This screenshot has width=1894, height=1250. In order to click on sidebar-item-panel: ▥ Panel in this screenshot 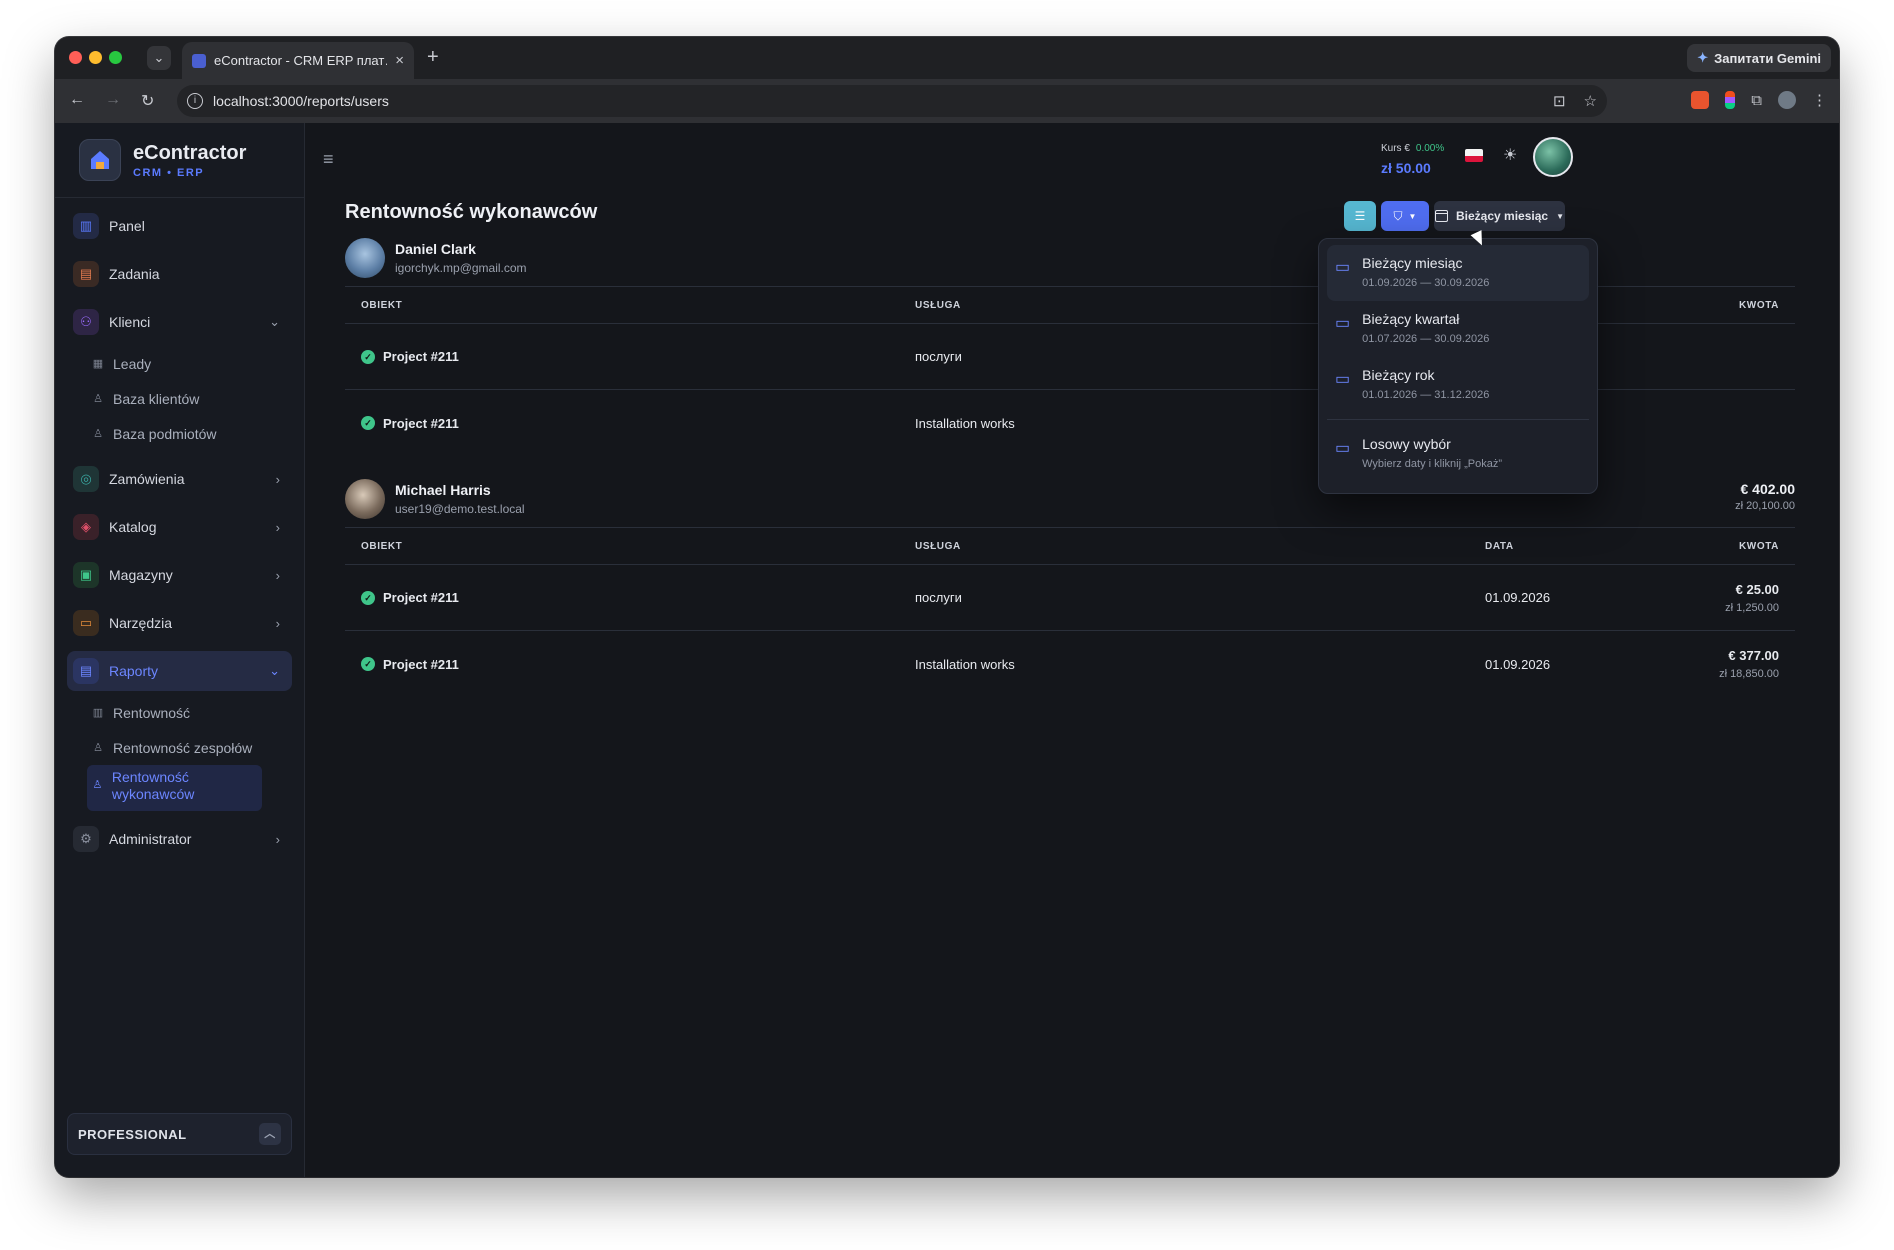, I will do `click(179, 226)`.